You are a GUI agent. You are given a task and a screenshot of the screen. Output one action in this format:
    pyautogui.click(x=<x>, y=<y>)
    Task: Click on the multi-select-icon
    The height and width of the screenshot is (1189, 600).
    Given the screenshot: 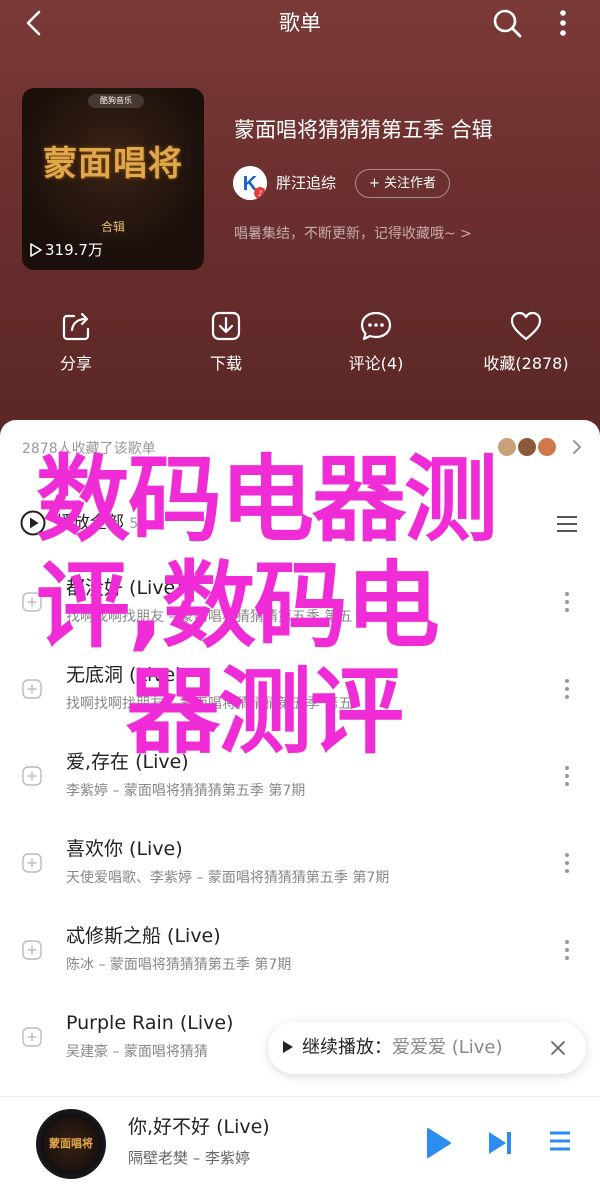 What is the action you would take?
    pyautogui.click(x=567, y=524)
    